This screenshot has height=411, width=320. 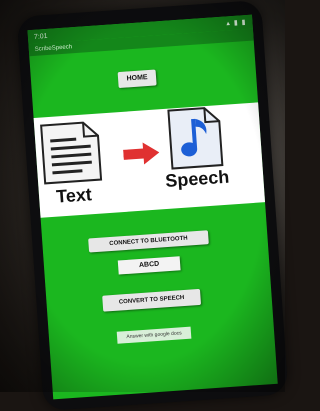 What do you see at coordinates (152, 300) in the screenshot?
I see `convert-to-speech-button: CONVERT TO SPEECH` at bounding box center [152, 300].